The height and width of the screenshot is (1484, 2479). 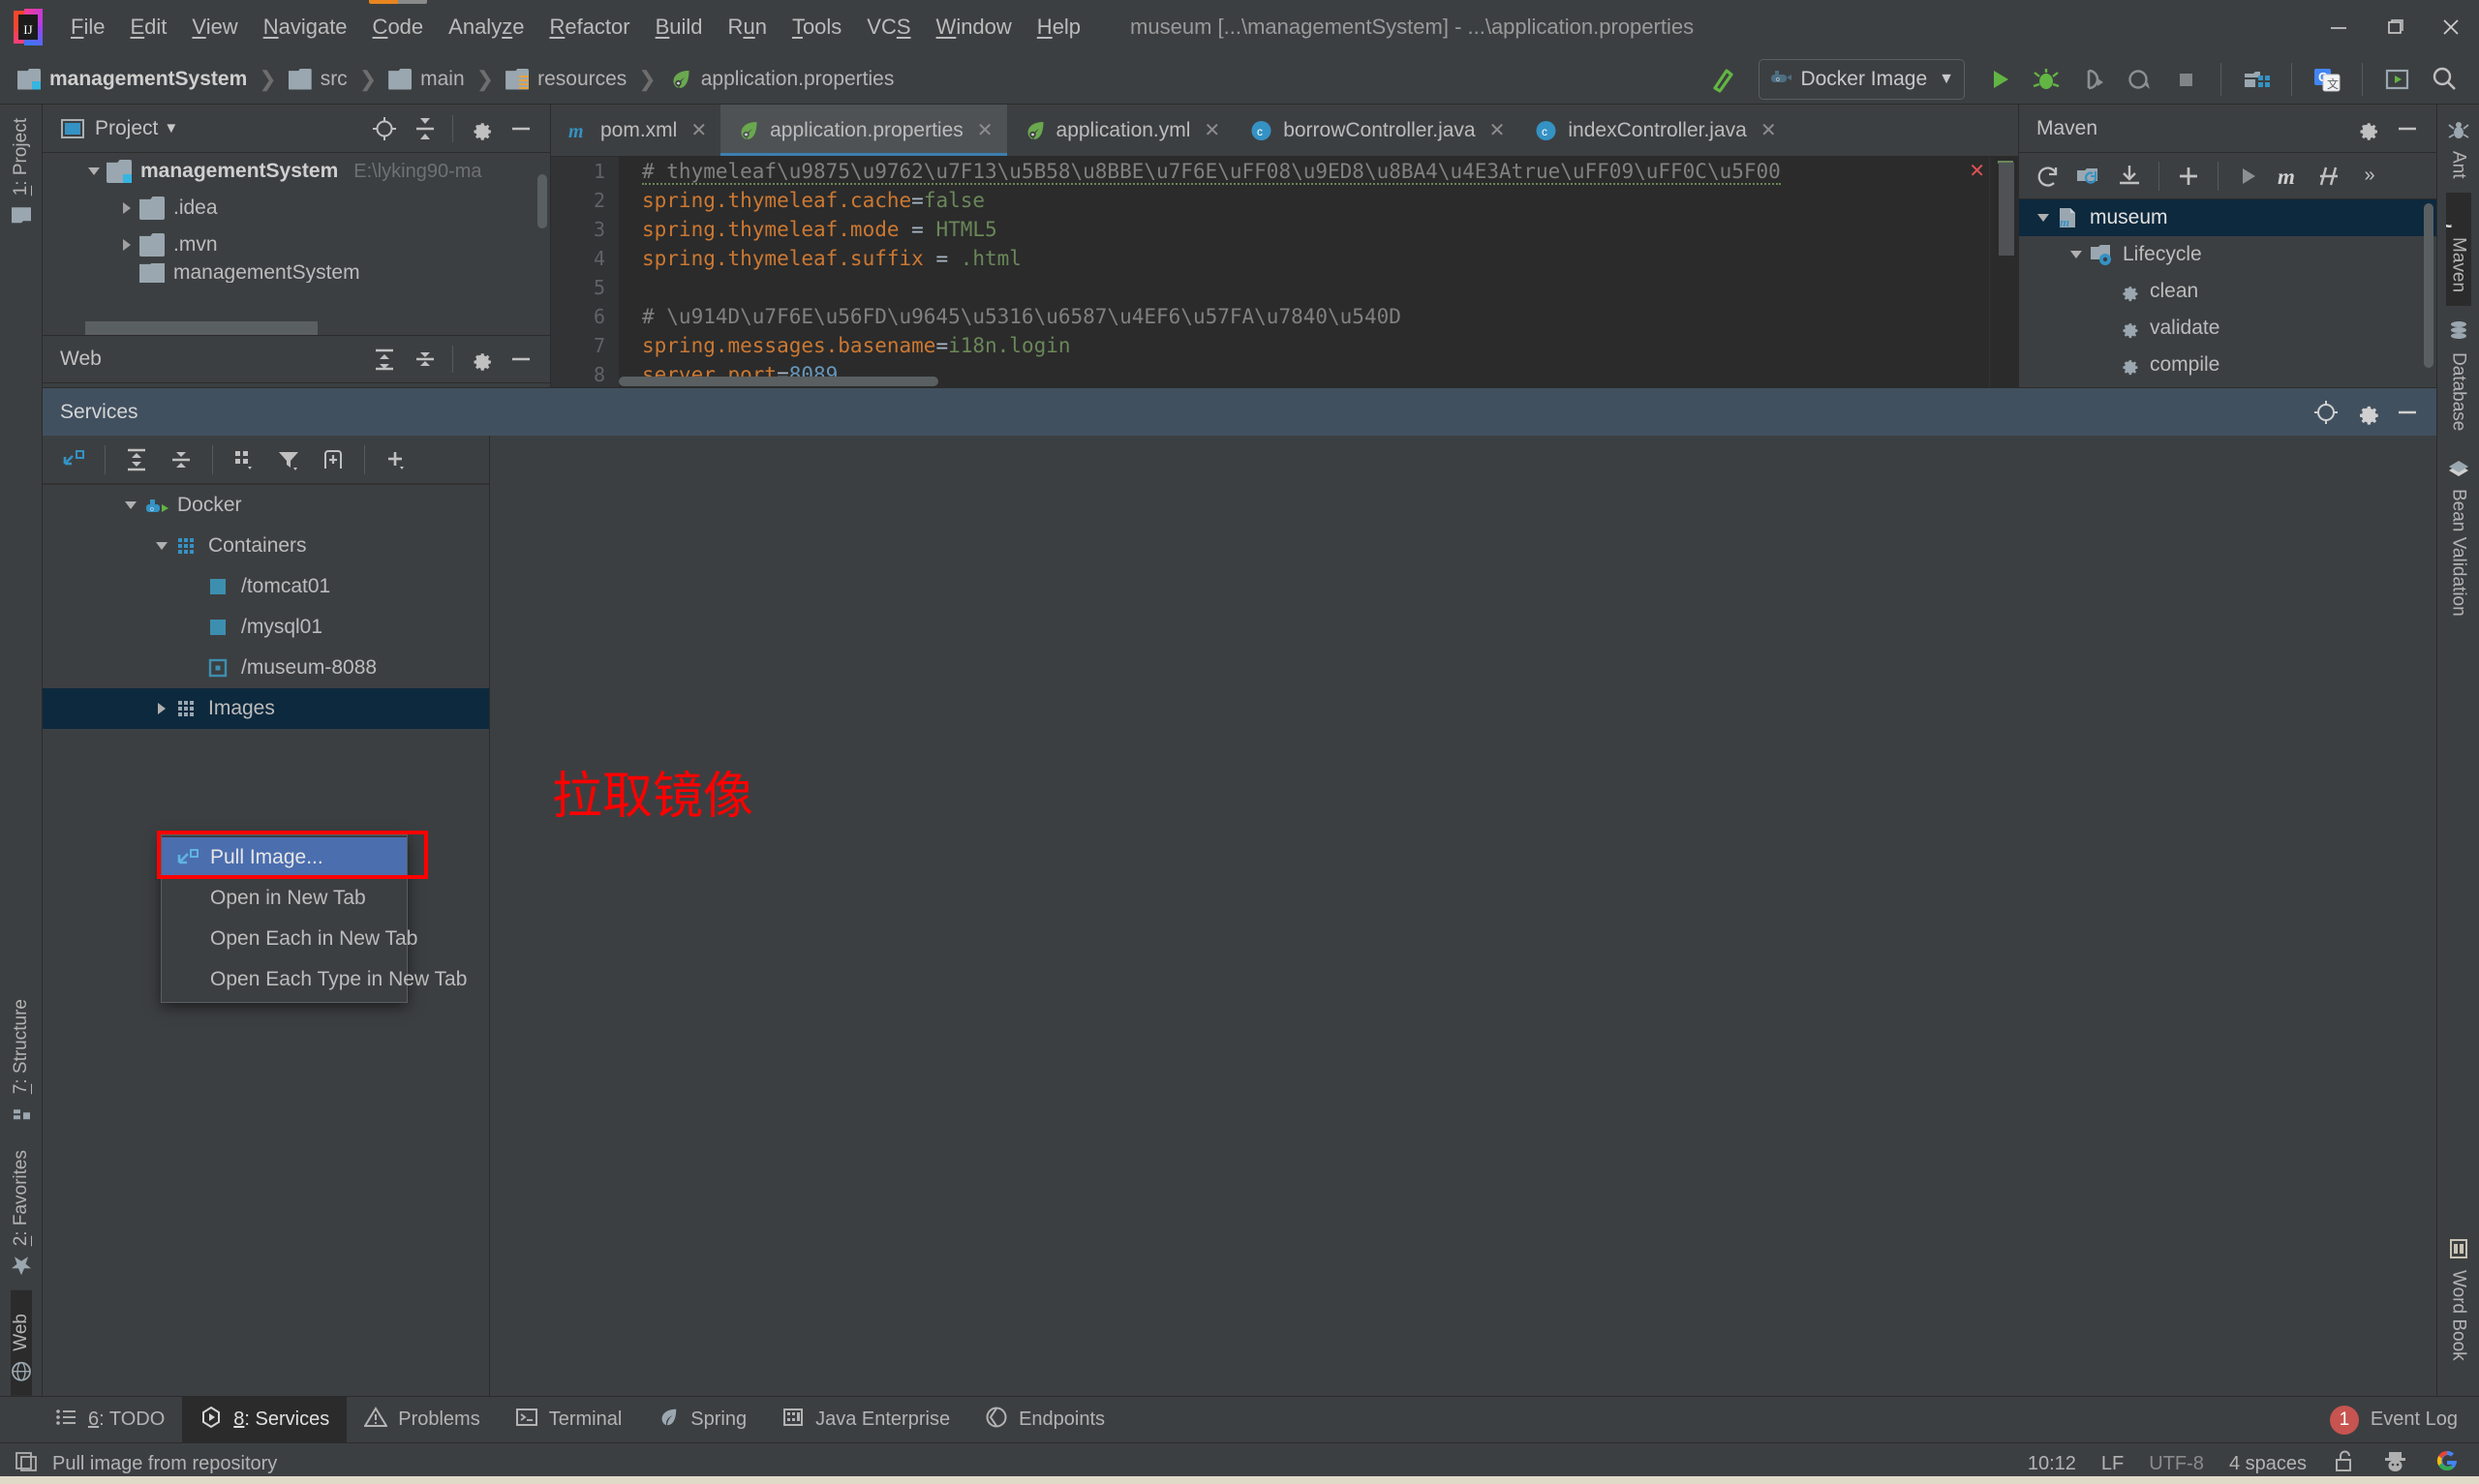 I want to click on status-time: 10:12, so click(x=2052, y=1464).